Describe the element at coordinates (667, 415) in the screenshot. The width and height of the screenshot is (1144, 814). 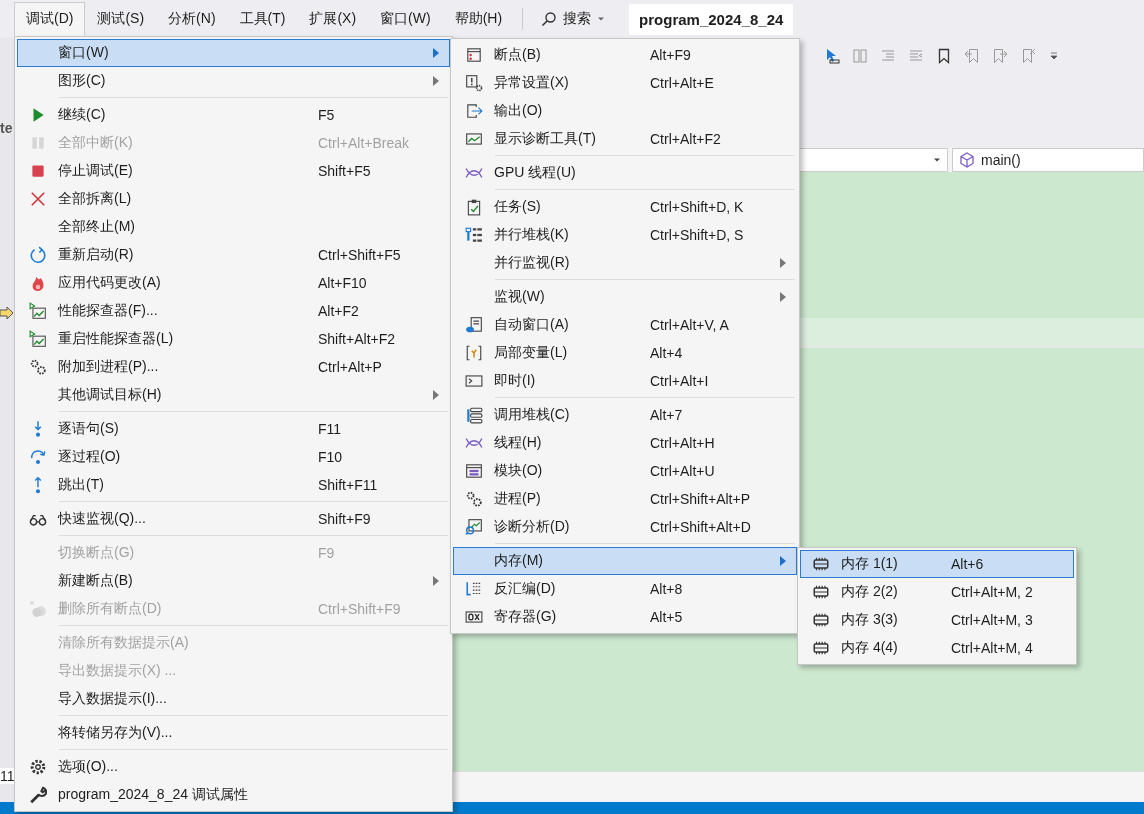
I see `shortcut-text: Alt+7` at that location.